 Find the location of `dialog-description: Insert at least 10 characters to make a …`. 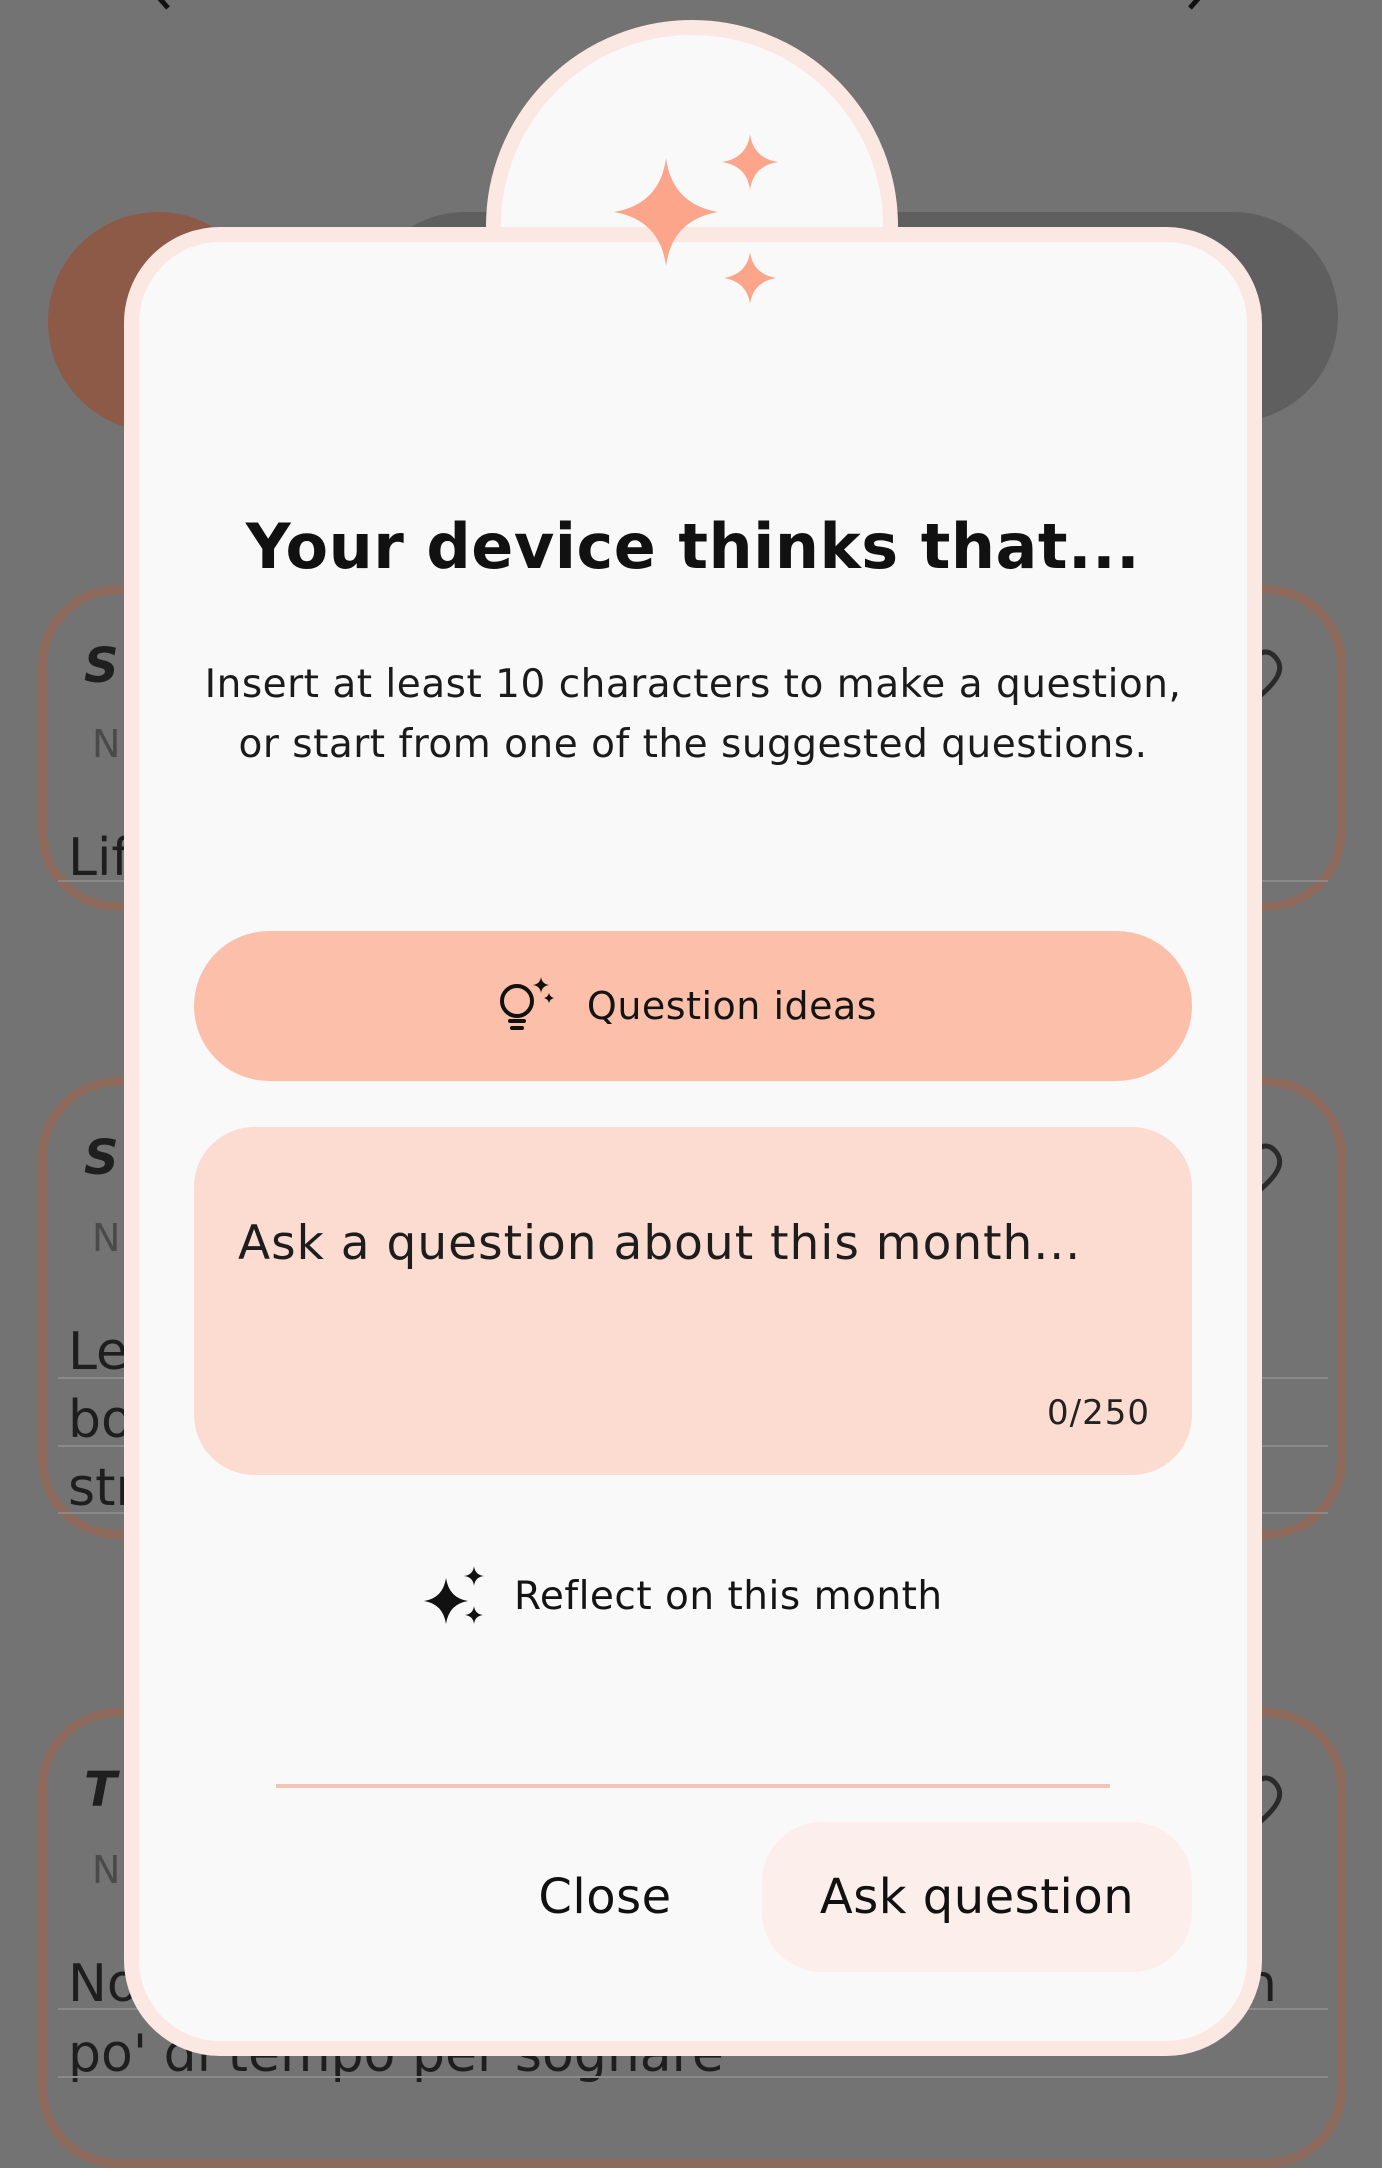

dialog-description: Insert at least 10 characters to make a … is located at coordinates (693, 714).